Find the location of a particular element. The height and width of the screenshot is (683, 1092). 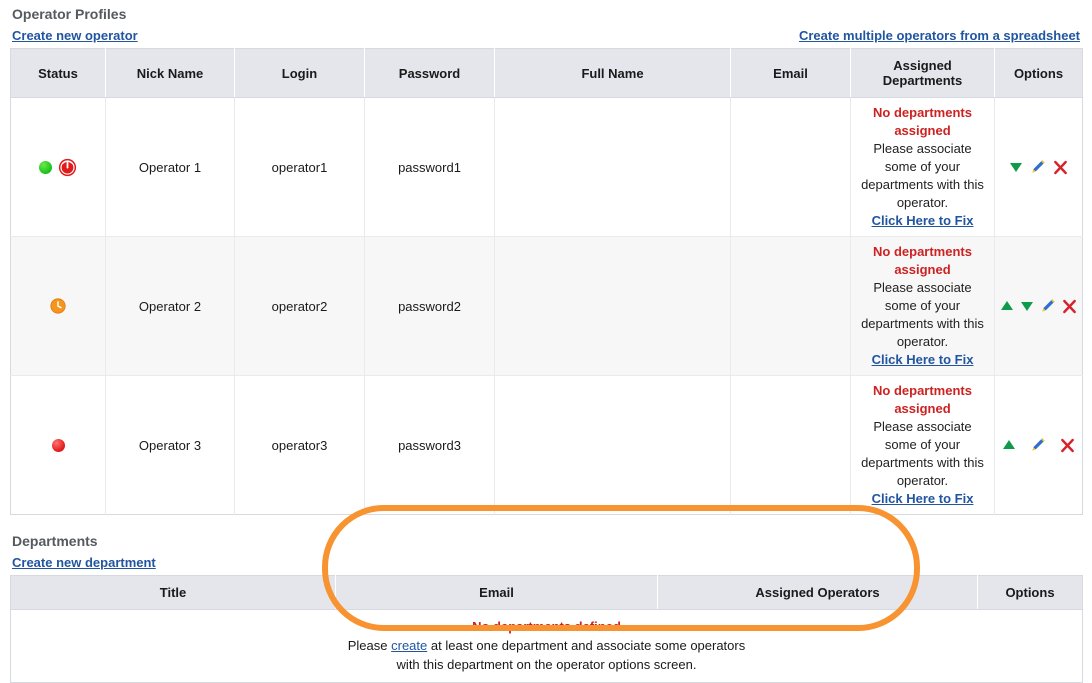

online-dot-icon is located at coordinates (45, 167).